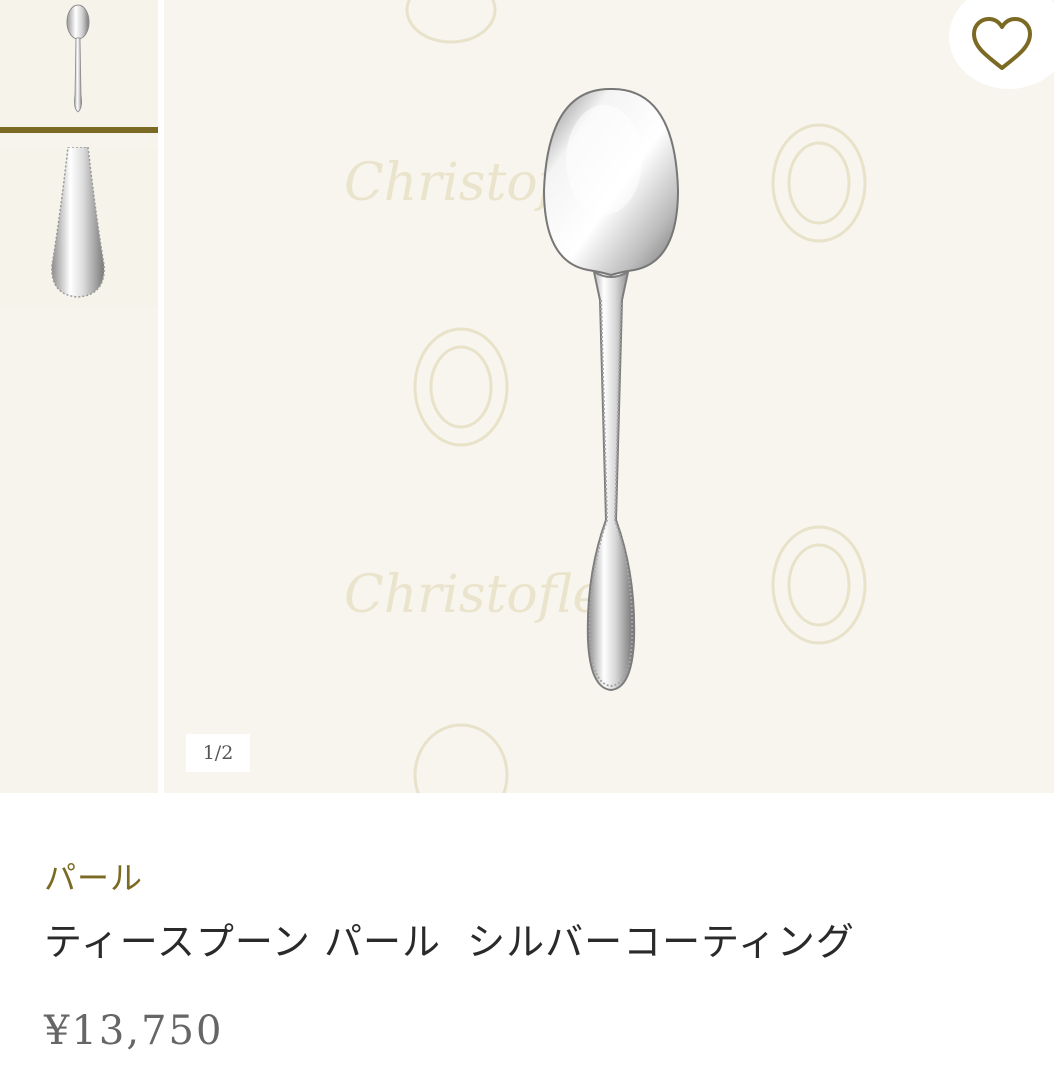 This screenshot has width=1054, height=1080. Describe the element at coordinates (93, 876) in the screenshot. I see `collection-name: パール` at that location.